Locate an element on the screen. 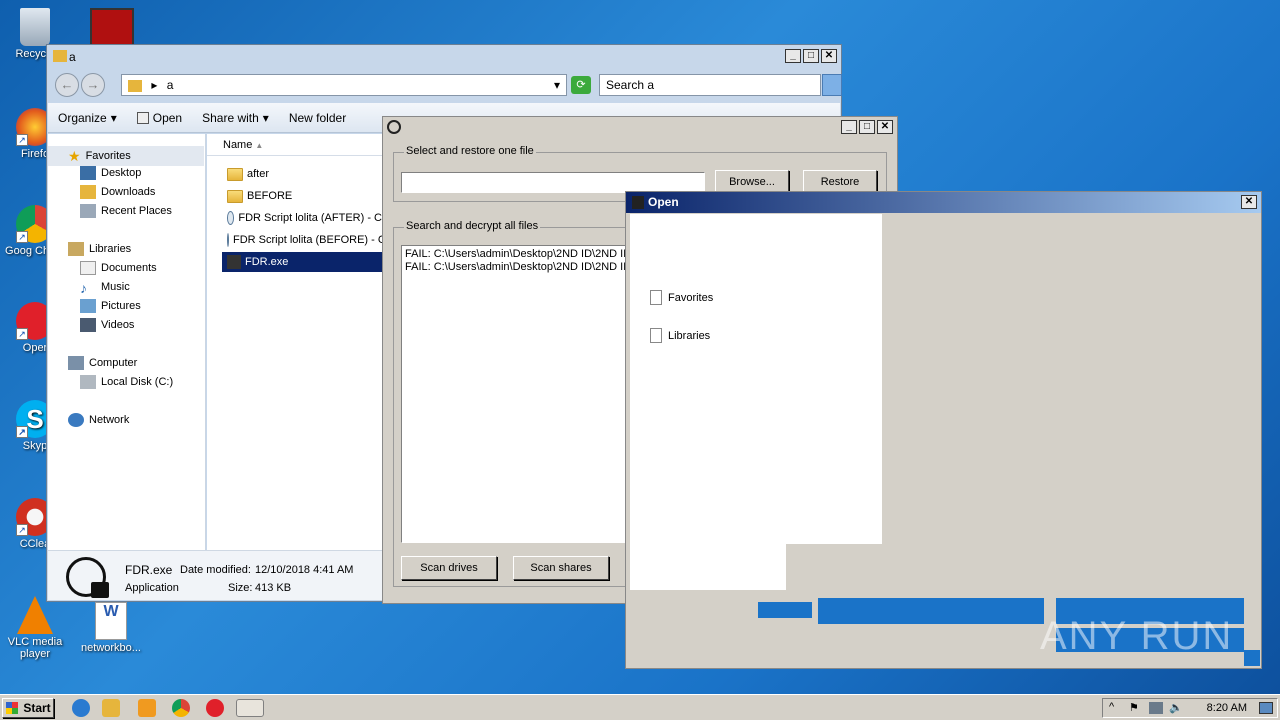 This screenshot has width=1280, height=720. start-label: Start is located at coordinates (37, 708).